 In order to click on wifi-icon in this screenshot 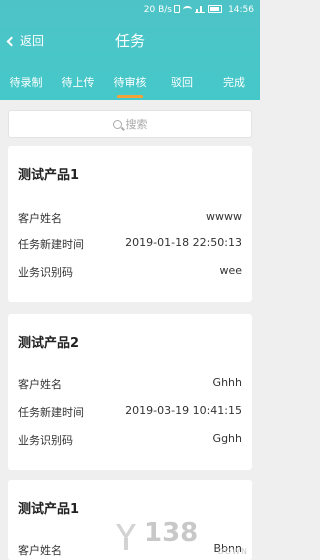, I will do `click(187, 9)`.